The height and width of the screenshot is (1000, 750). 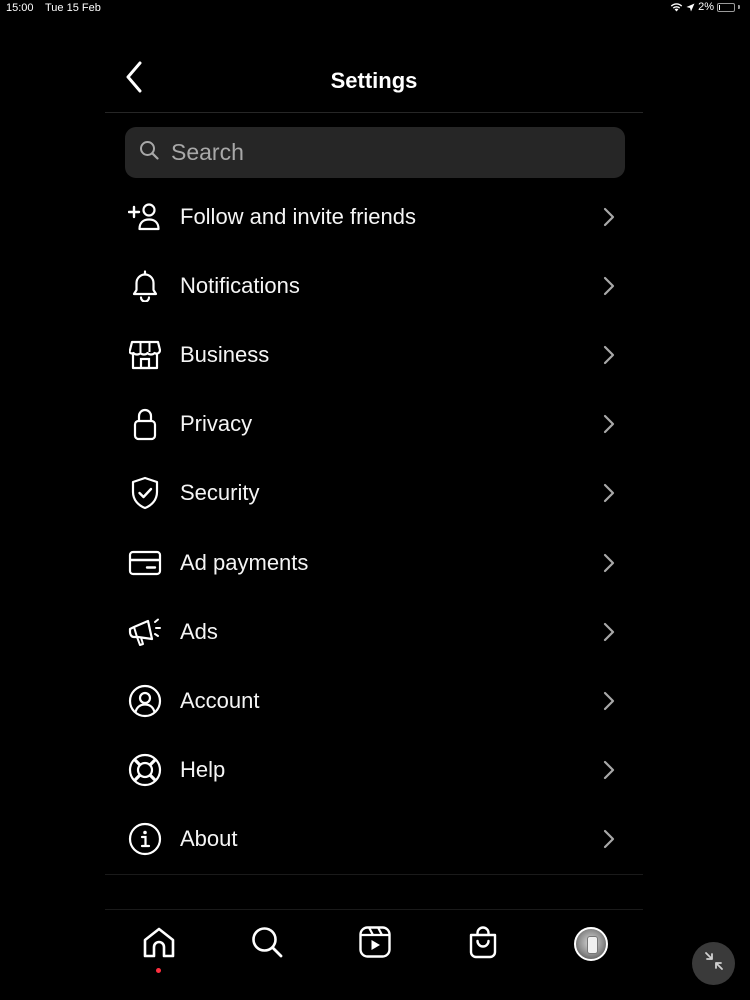 I want to click on status-bar: 15:00 Tue 15 Feb 2%, so click(x=375, y=9).